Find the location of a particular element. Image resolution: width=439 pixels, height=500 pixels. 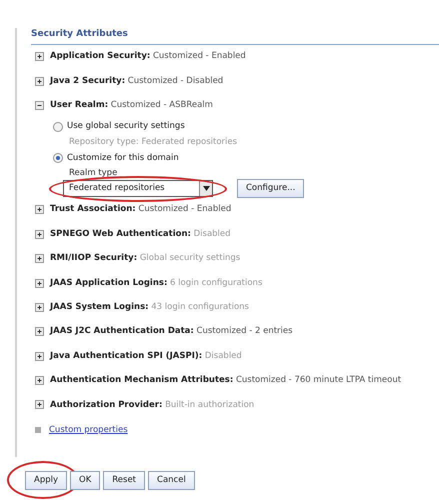

realm-type-dropdown: Federated repositories is located at coordinates (138, 188).